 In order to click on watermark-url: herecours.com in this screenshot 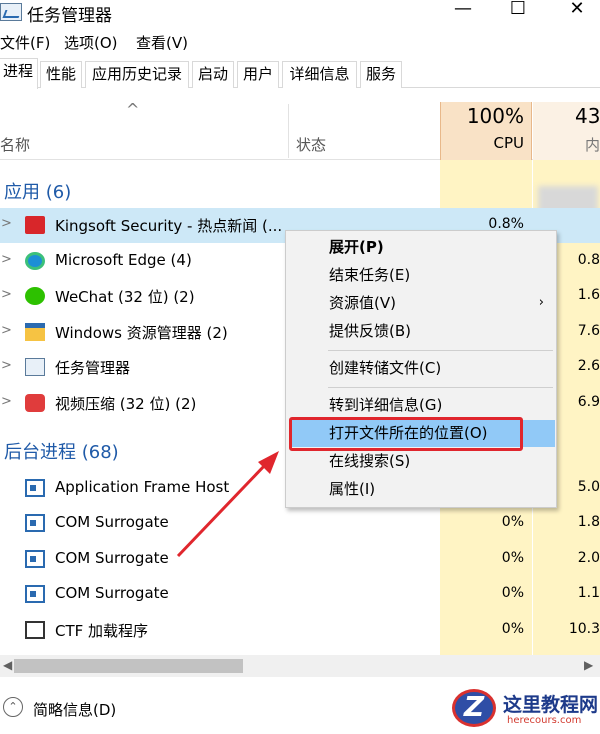, I will do `click(544, 720)`.